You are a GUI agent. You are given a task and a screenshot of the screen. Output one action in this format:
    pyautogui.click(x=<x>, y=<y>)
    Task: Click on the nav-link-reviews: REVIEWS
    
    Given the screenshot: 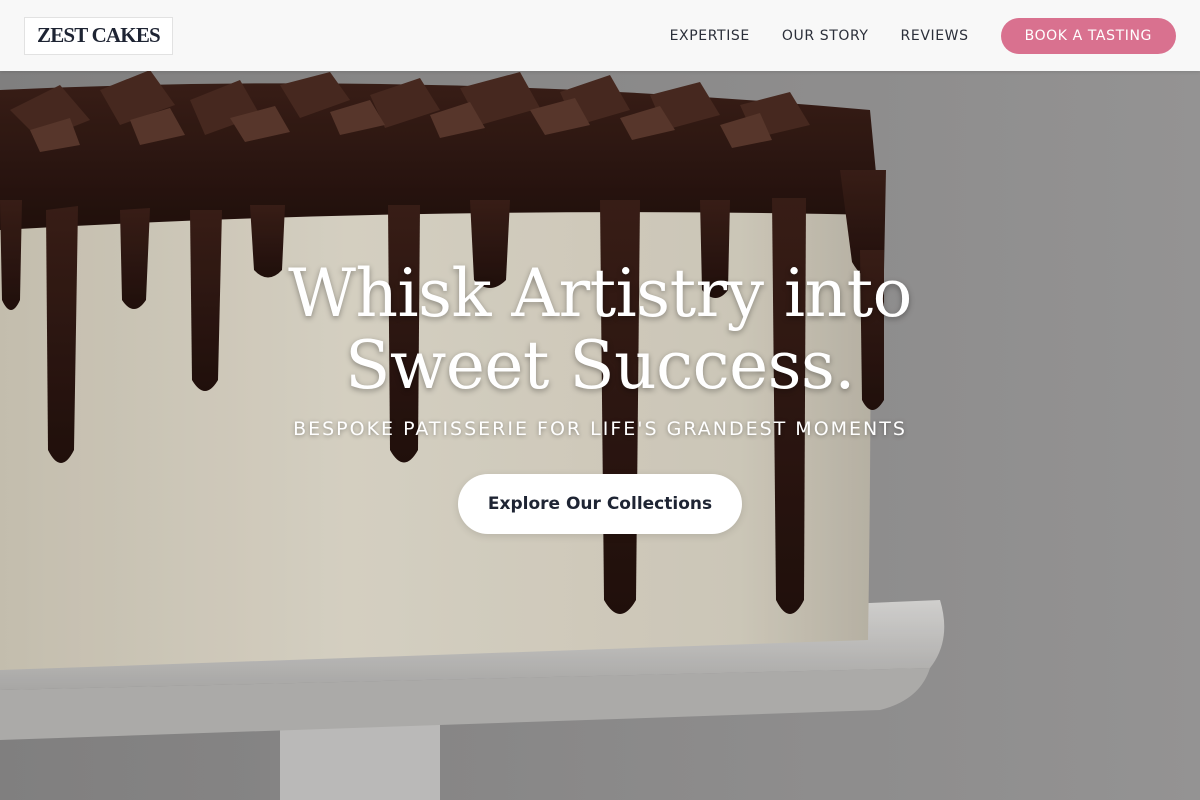 What is the action you would take?
    pyautogui.click(x=935, y=36)
    